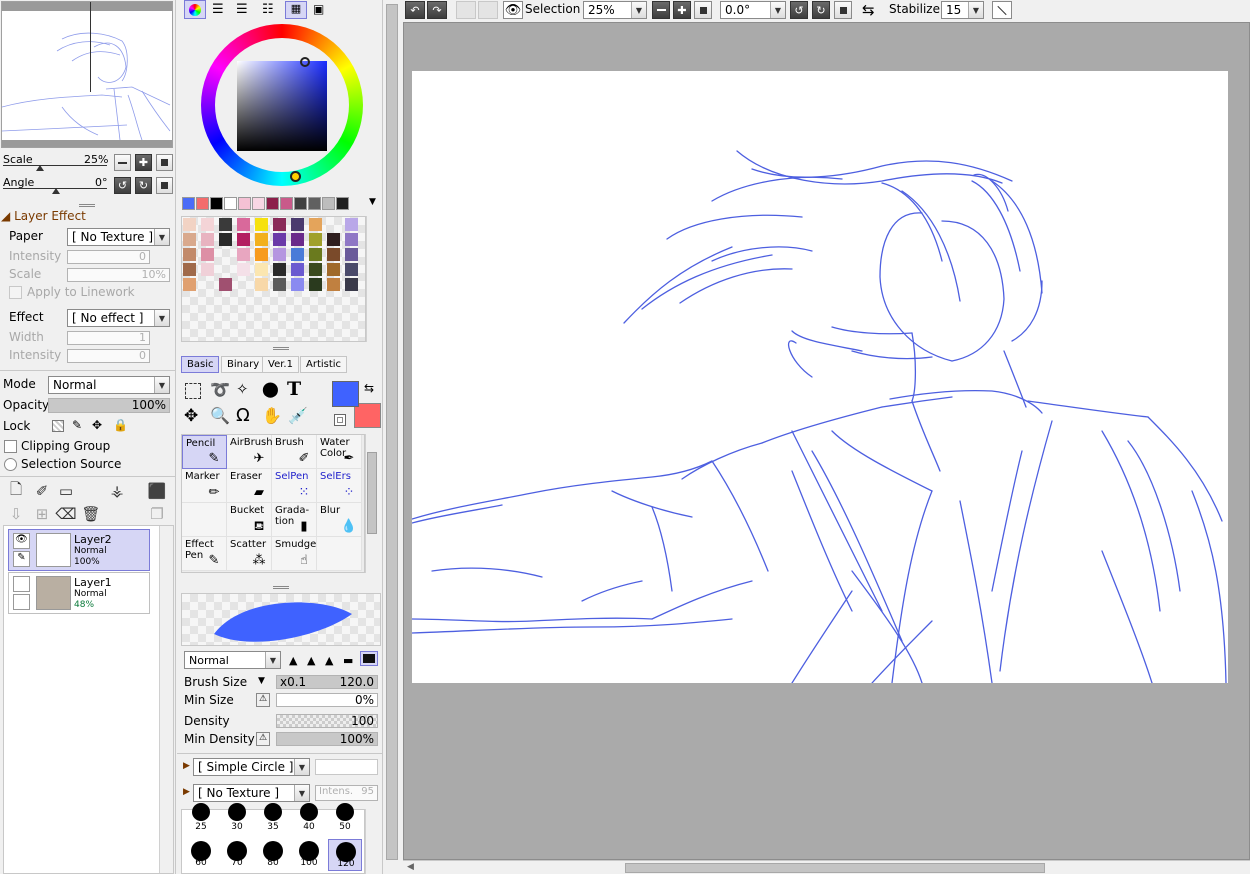 This screenshot has width=1250, height=874. What do you see at coordinates (118, 318) in the screenshot?
I see `effect-dropdown: [ No effect ] ▼` at bounding box center [118, 318].